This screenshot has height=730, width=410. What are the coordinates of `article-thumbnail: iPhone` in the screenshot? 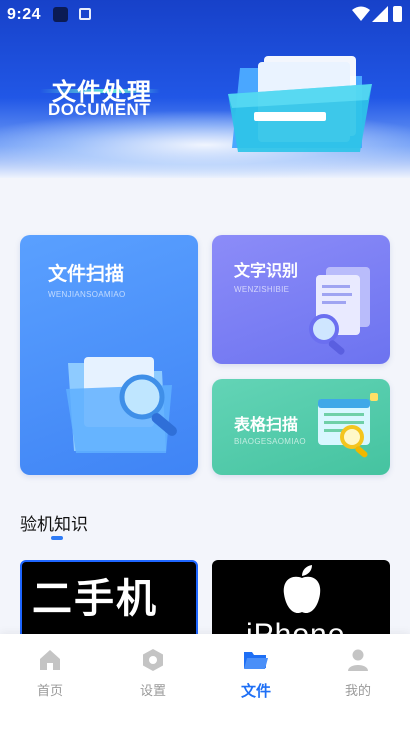 It's located at (301, 600).